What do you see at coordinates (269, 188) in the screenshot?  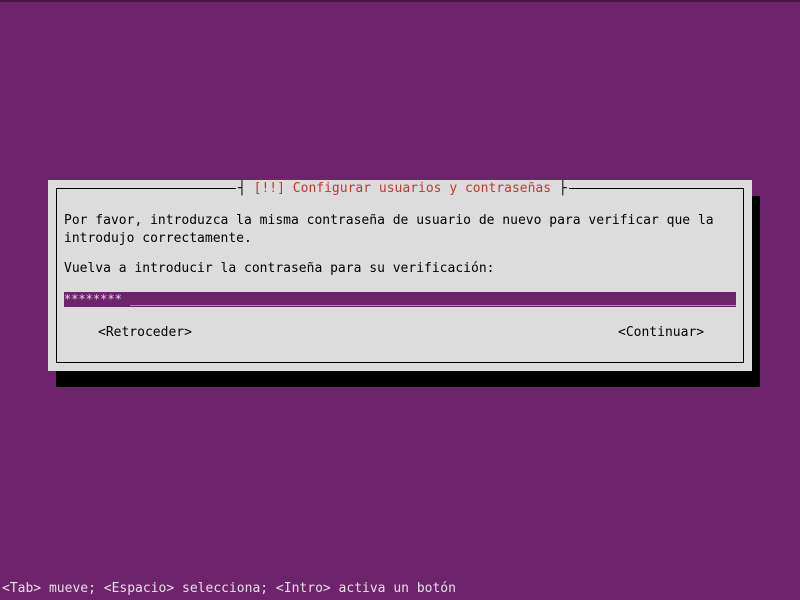 I see `title-alert: [!!]` at bounding box center [269, 188].